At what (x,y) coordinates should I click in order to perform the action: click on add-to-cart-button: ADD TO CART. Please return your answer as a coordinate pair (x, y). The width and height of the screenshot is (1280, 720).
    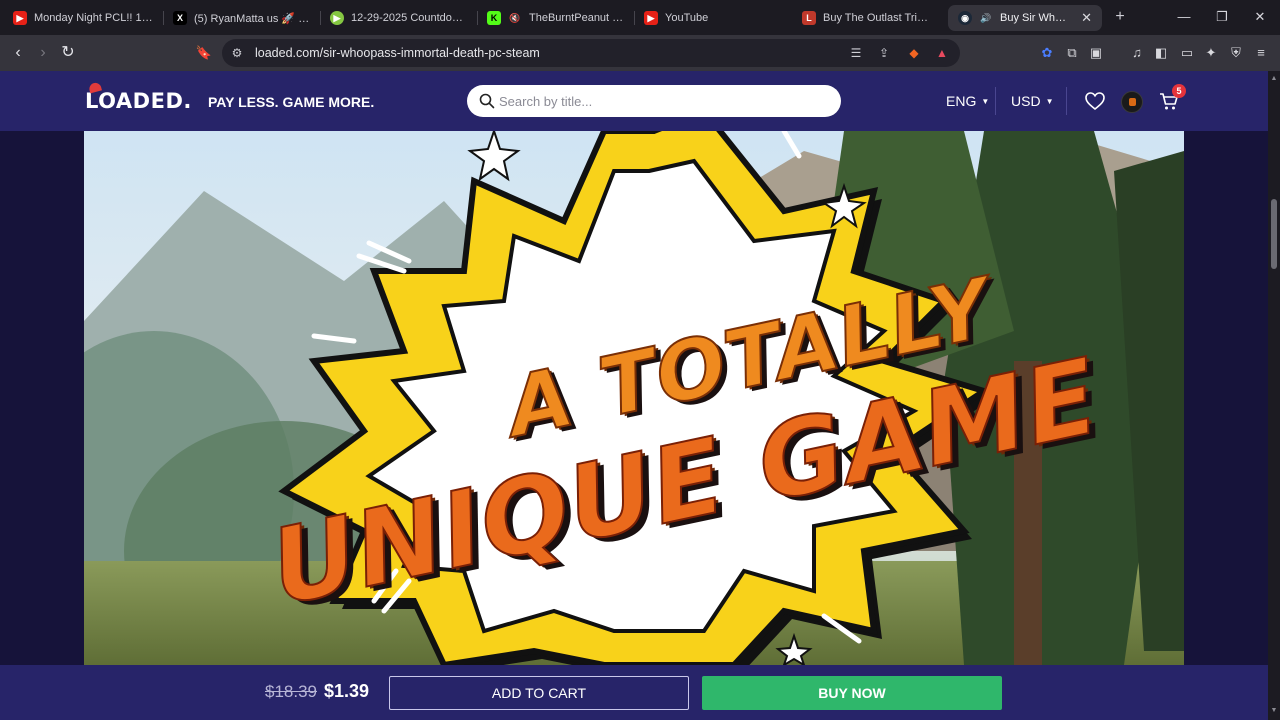
    Looking at the image, I should click on (539, 693).